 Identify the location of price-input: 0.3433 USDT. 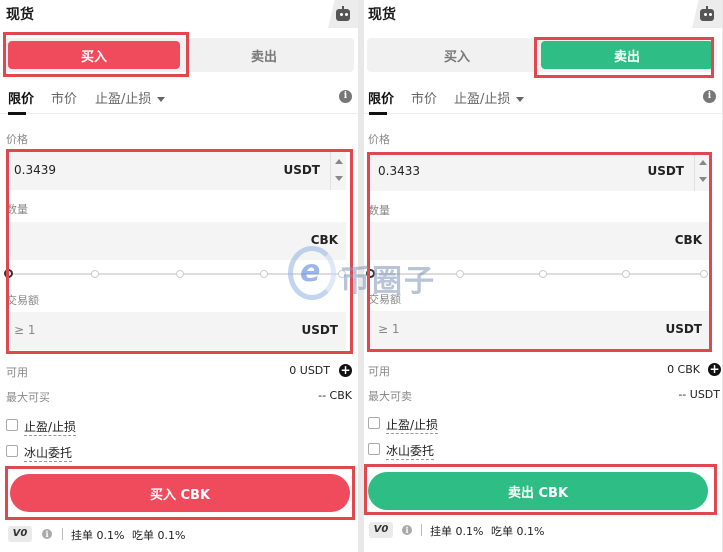
(540, 172).